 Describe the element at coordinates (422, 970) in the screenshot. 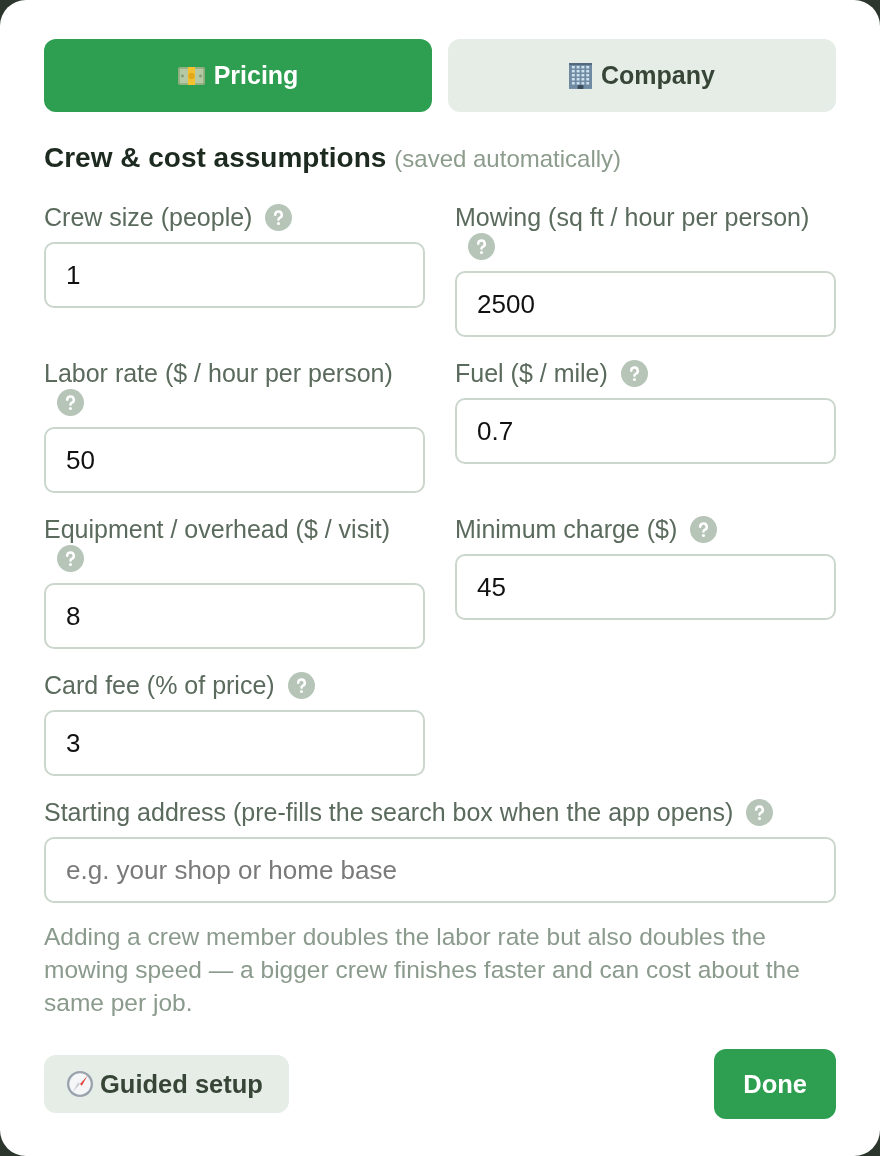

I see `help-text: Adding a crew member doubles the labor rate but also doubles the mowing speed — a bigger crew finishes faster and can cost about the same per job.` at that location.